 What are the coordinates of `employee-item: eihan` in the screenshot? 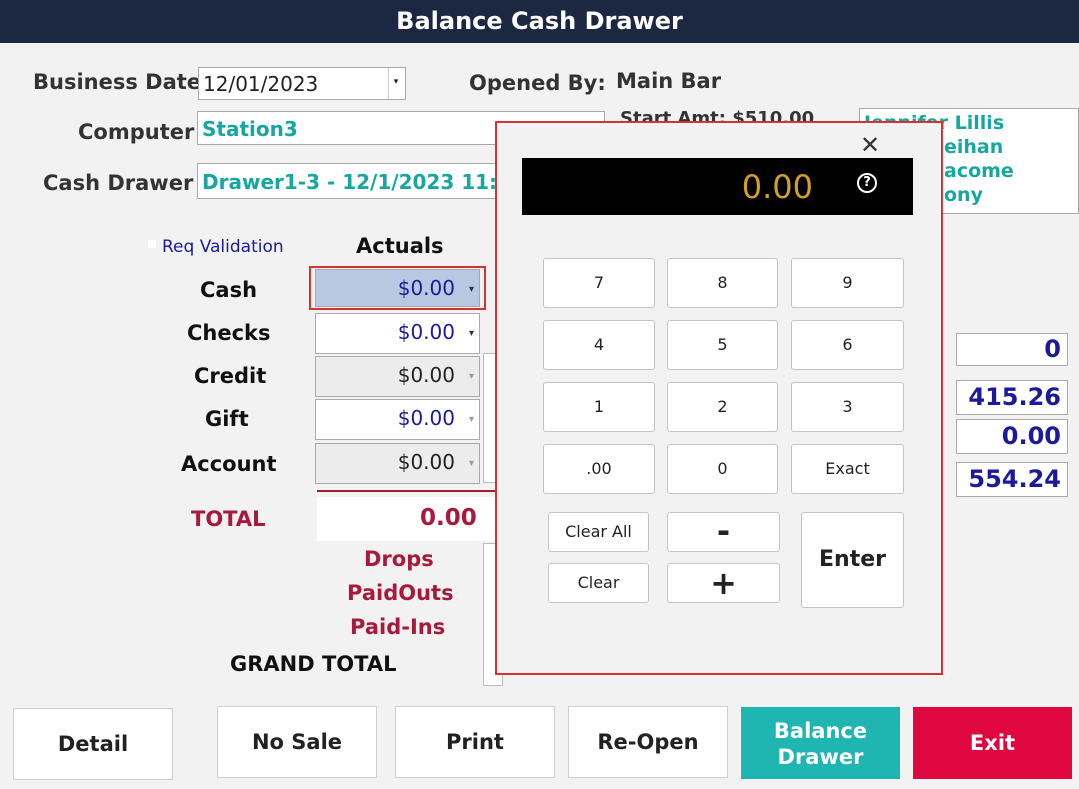 It's located at (973, 147).